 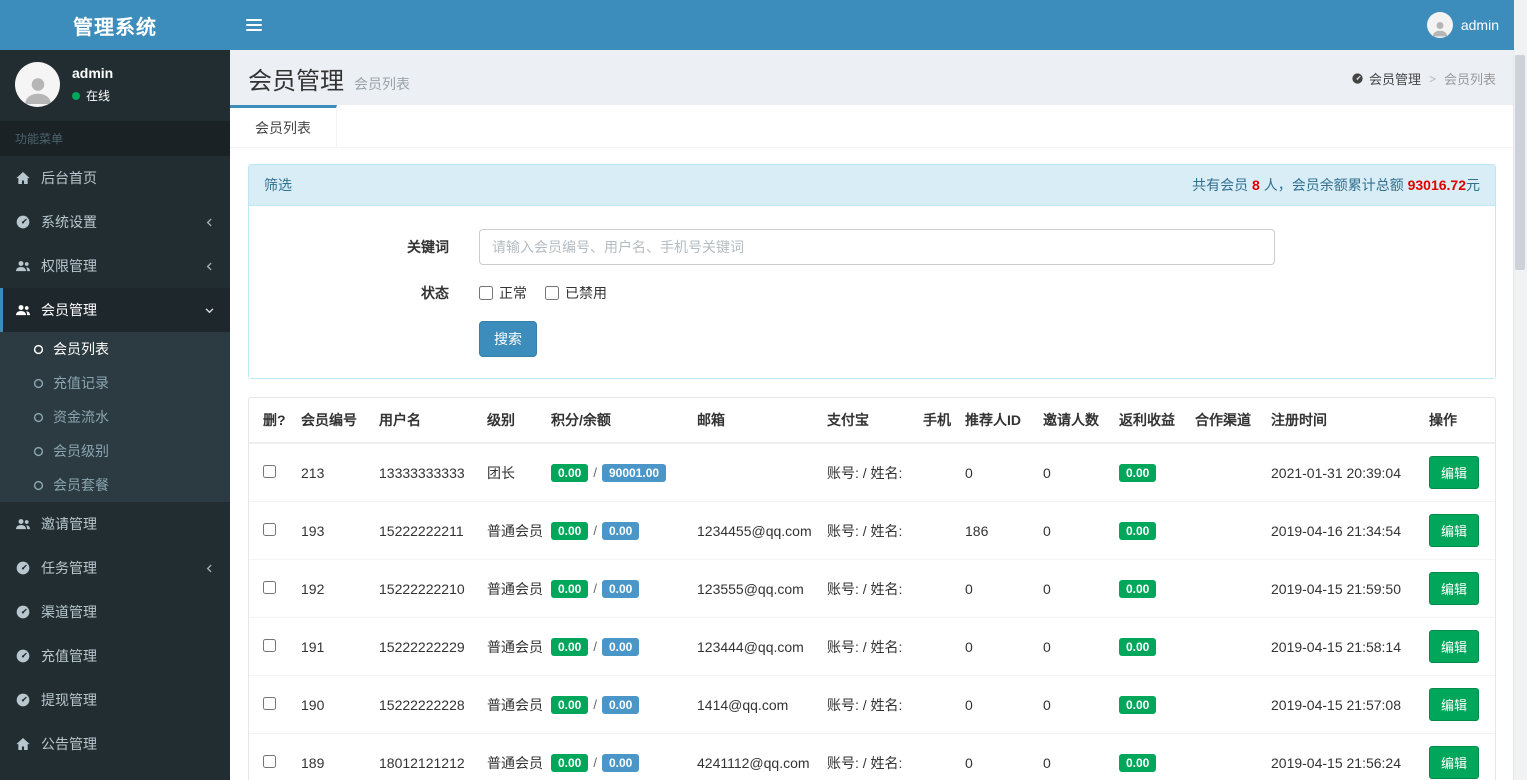 I want to click on summary-suffix: 元, so click(x=1473, y=185).